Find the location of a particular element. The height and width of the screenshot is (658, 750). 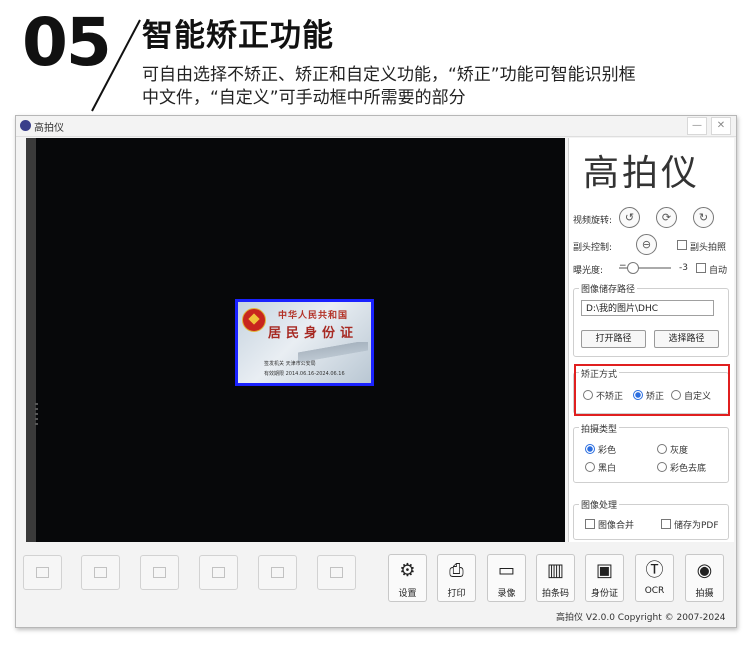

radio-black-white is located at coordinates (590, 467).